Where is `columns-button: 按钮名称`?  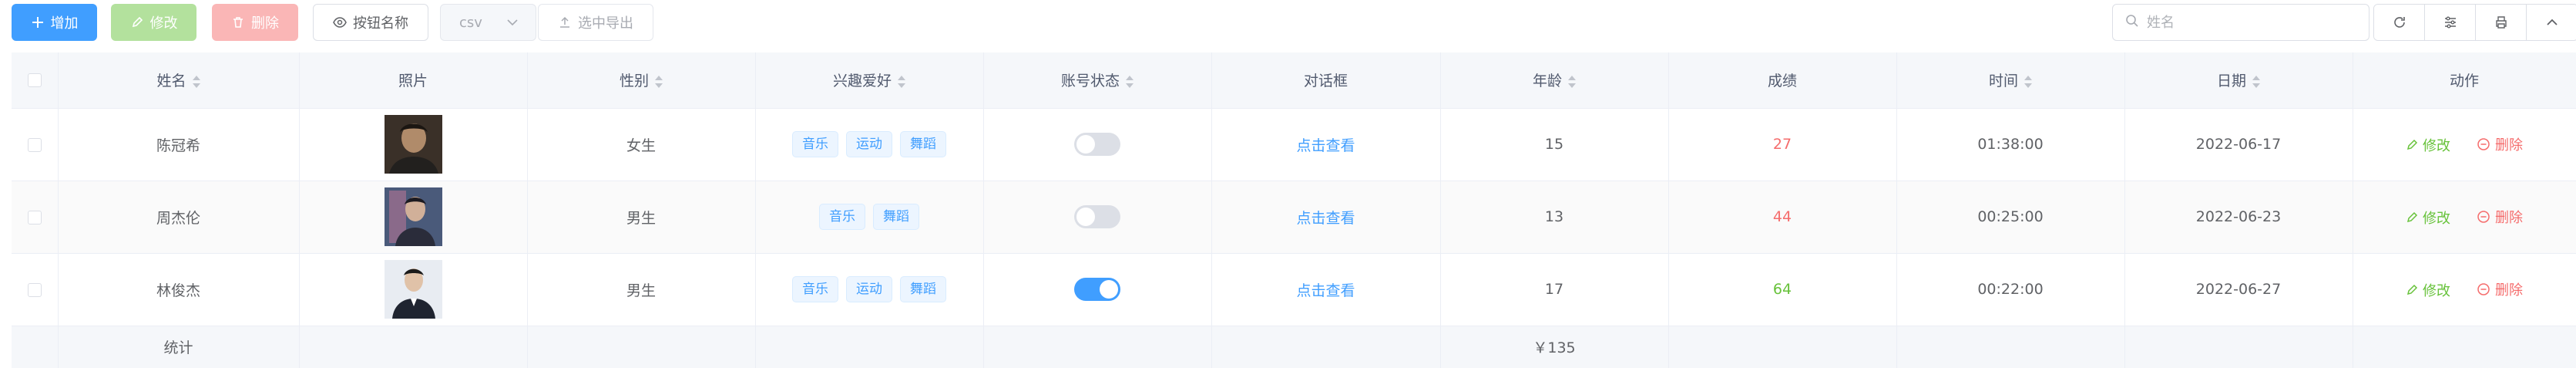 columns-button: 按钮名称 is located at coordinates (370, 22).